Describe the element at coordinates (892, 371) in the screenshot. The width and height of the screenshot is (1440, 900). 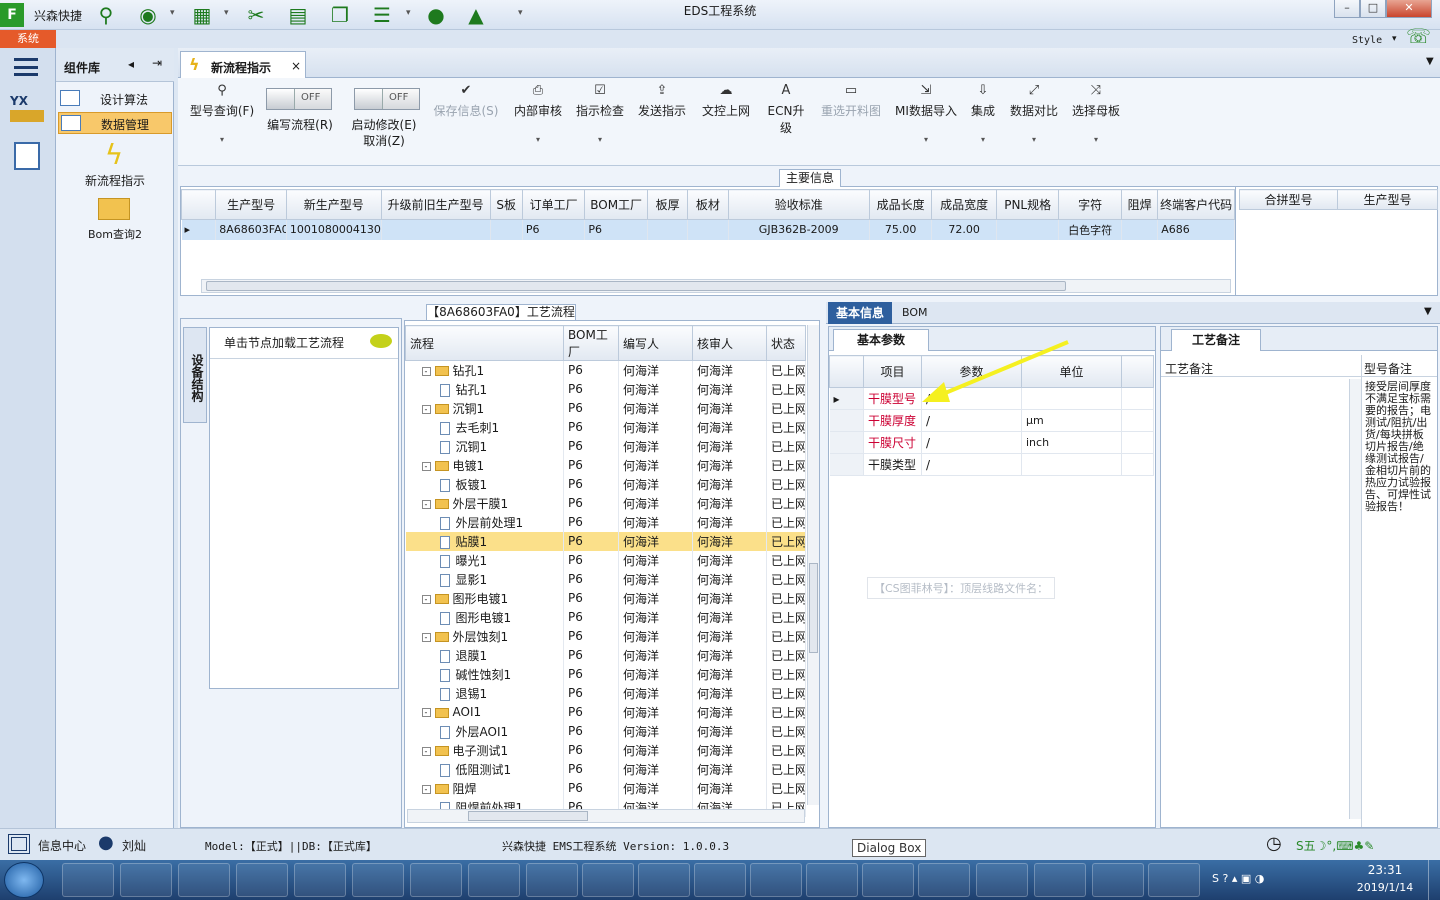
I see `column-header: 项目` at that location.